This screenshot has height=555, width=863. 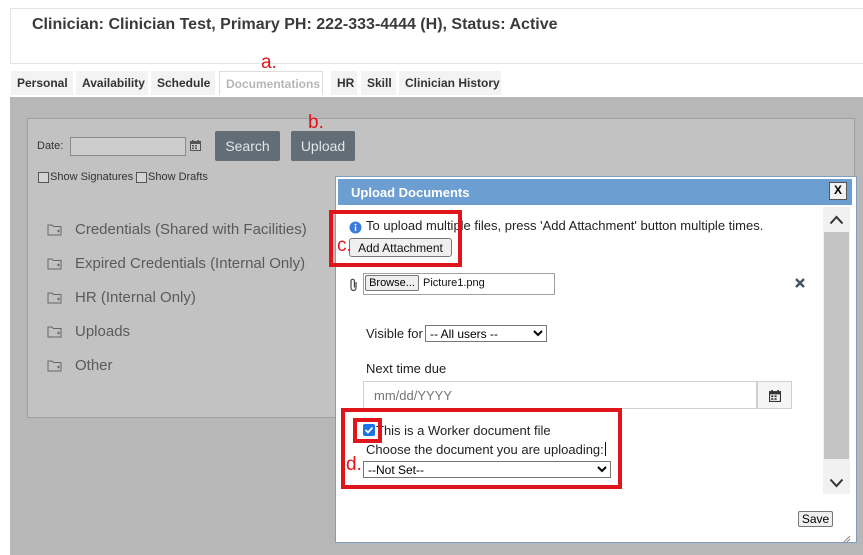 What do you see at coordinates (94, 365) in the screenshot?
I see `folder-label: Other` at bounding box center [94, 365].